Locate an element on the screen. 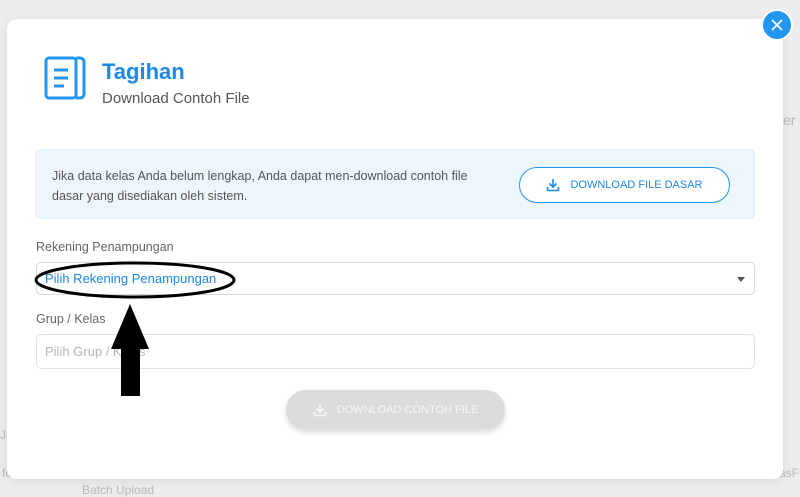 The width and height of the screenshot is (800, 497). download-file-dasar-button: DOWNLOAD FILE DASAR is located at coordinates (624, 185).